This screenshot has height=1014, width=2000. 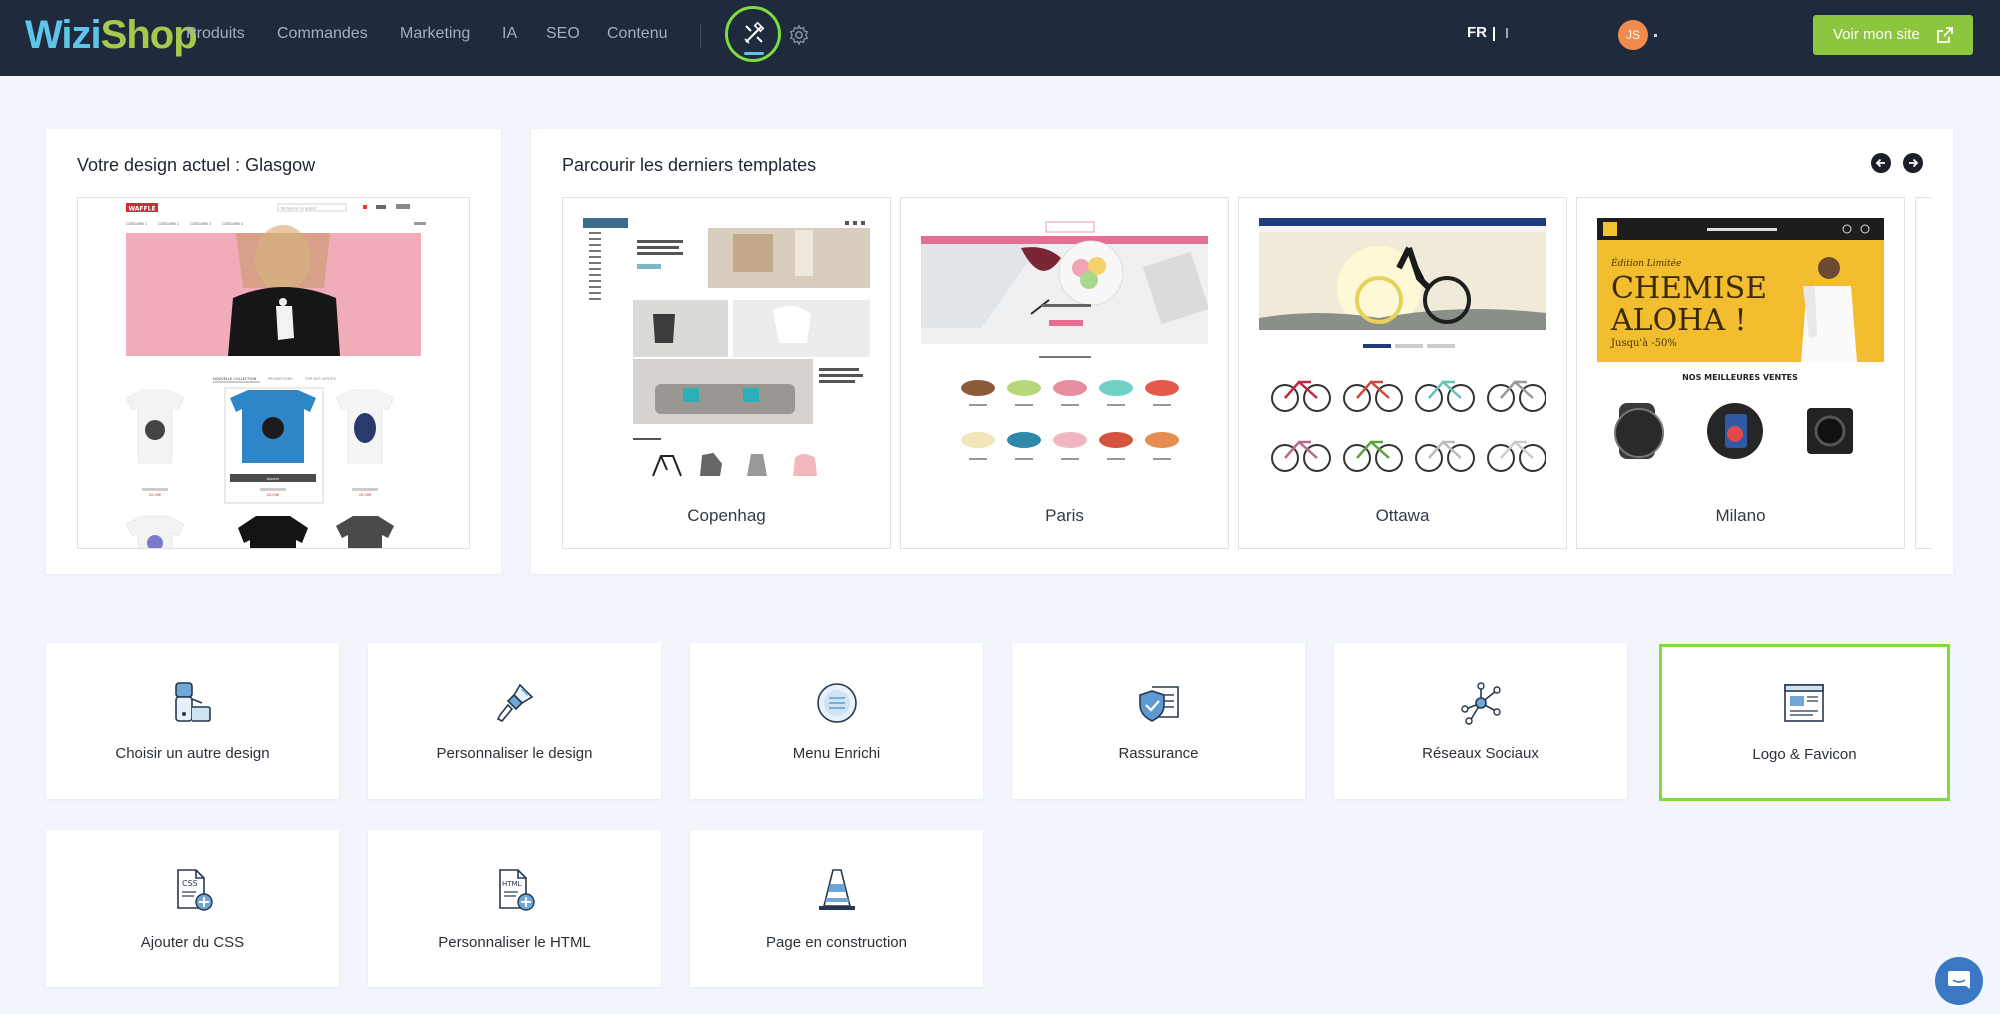 I want to click on tool-label: Personnaliser le HTML, so click(x=514, y=942).